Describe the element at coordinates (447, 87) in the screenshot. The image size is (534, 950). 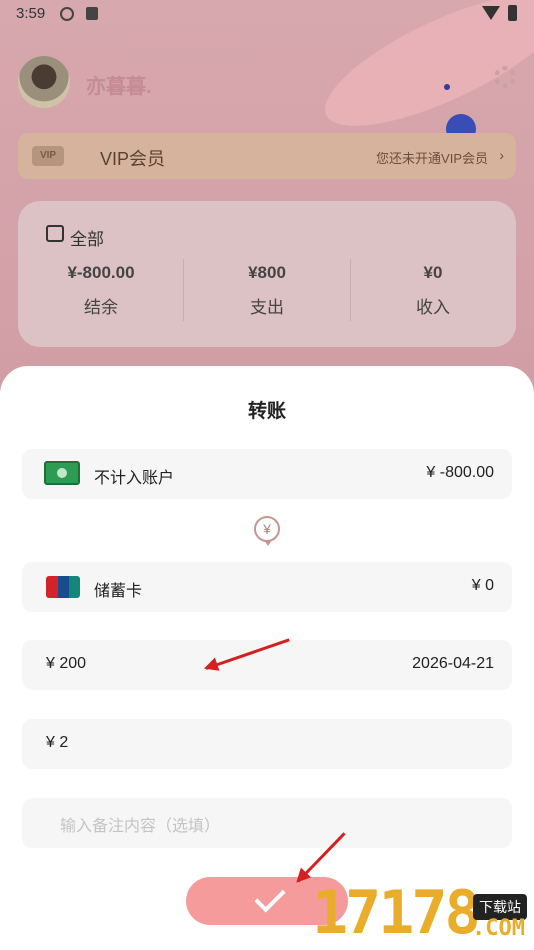
I see `decoration-dot` at that location.